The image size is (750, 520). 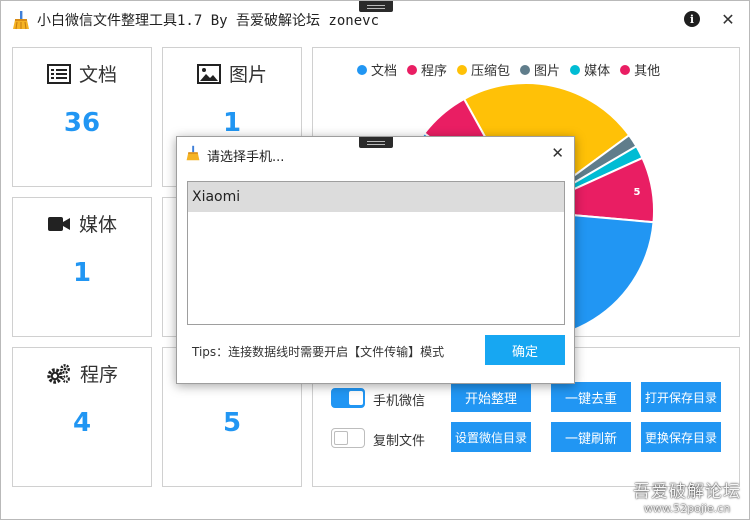 What do you see at coordinates (557, 153) in the screenshot?
I see `dialog-close-button: ✕` at bounding box center [557, 153].